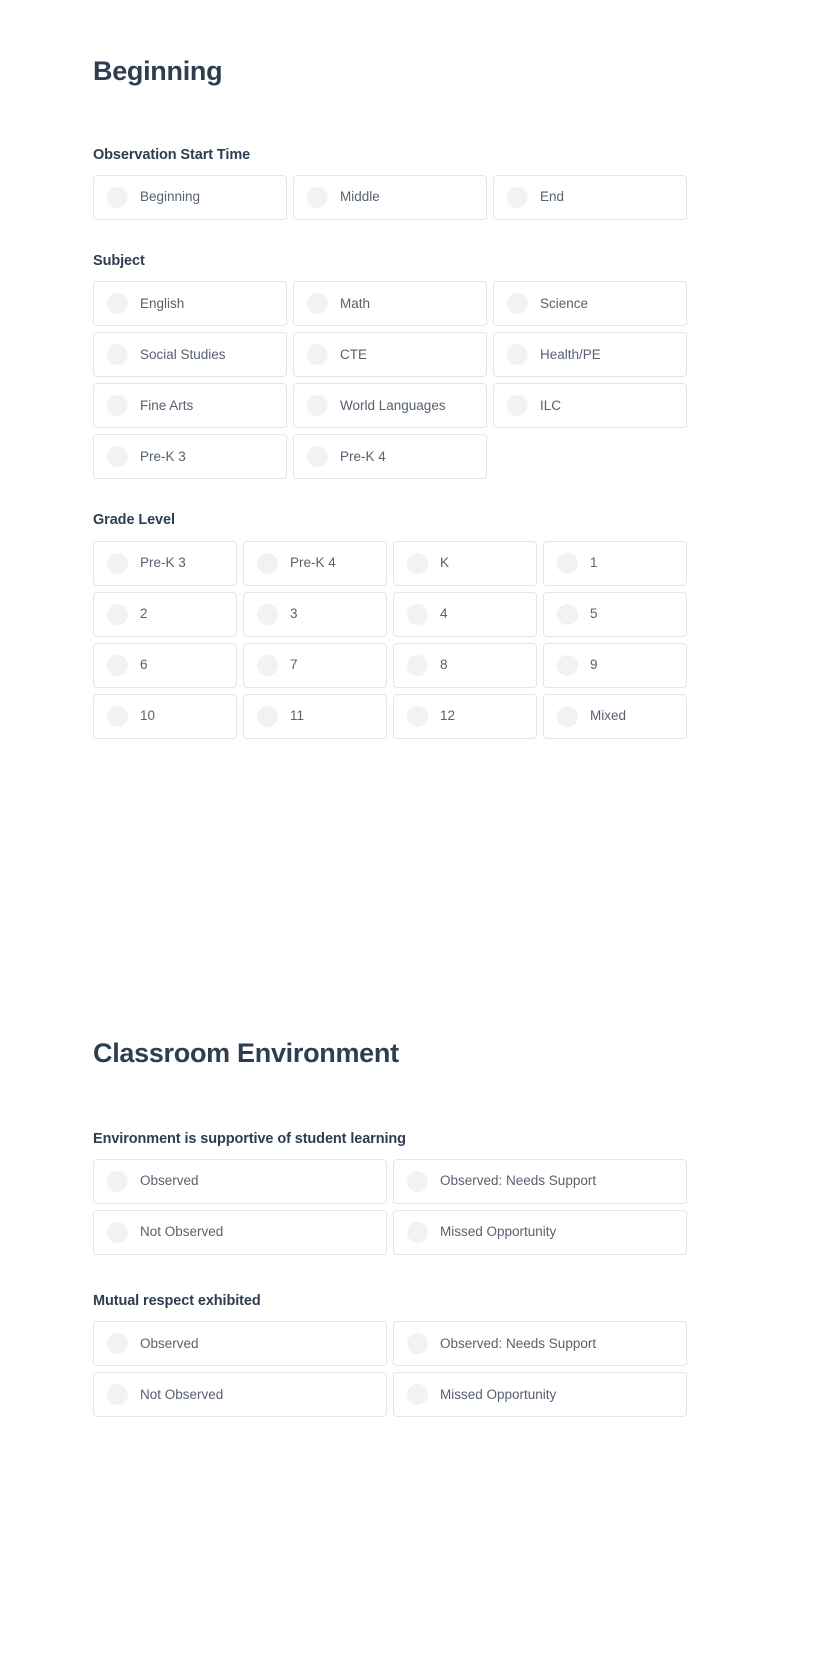  Describe the element at coordinates (444, 614) in the screenshot. I see `option-label: 4` at that location.